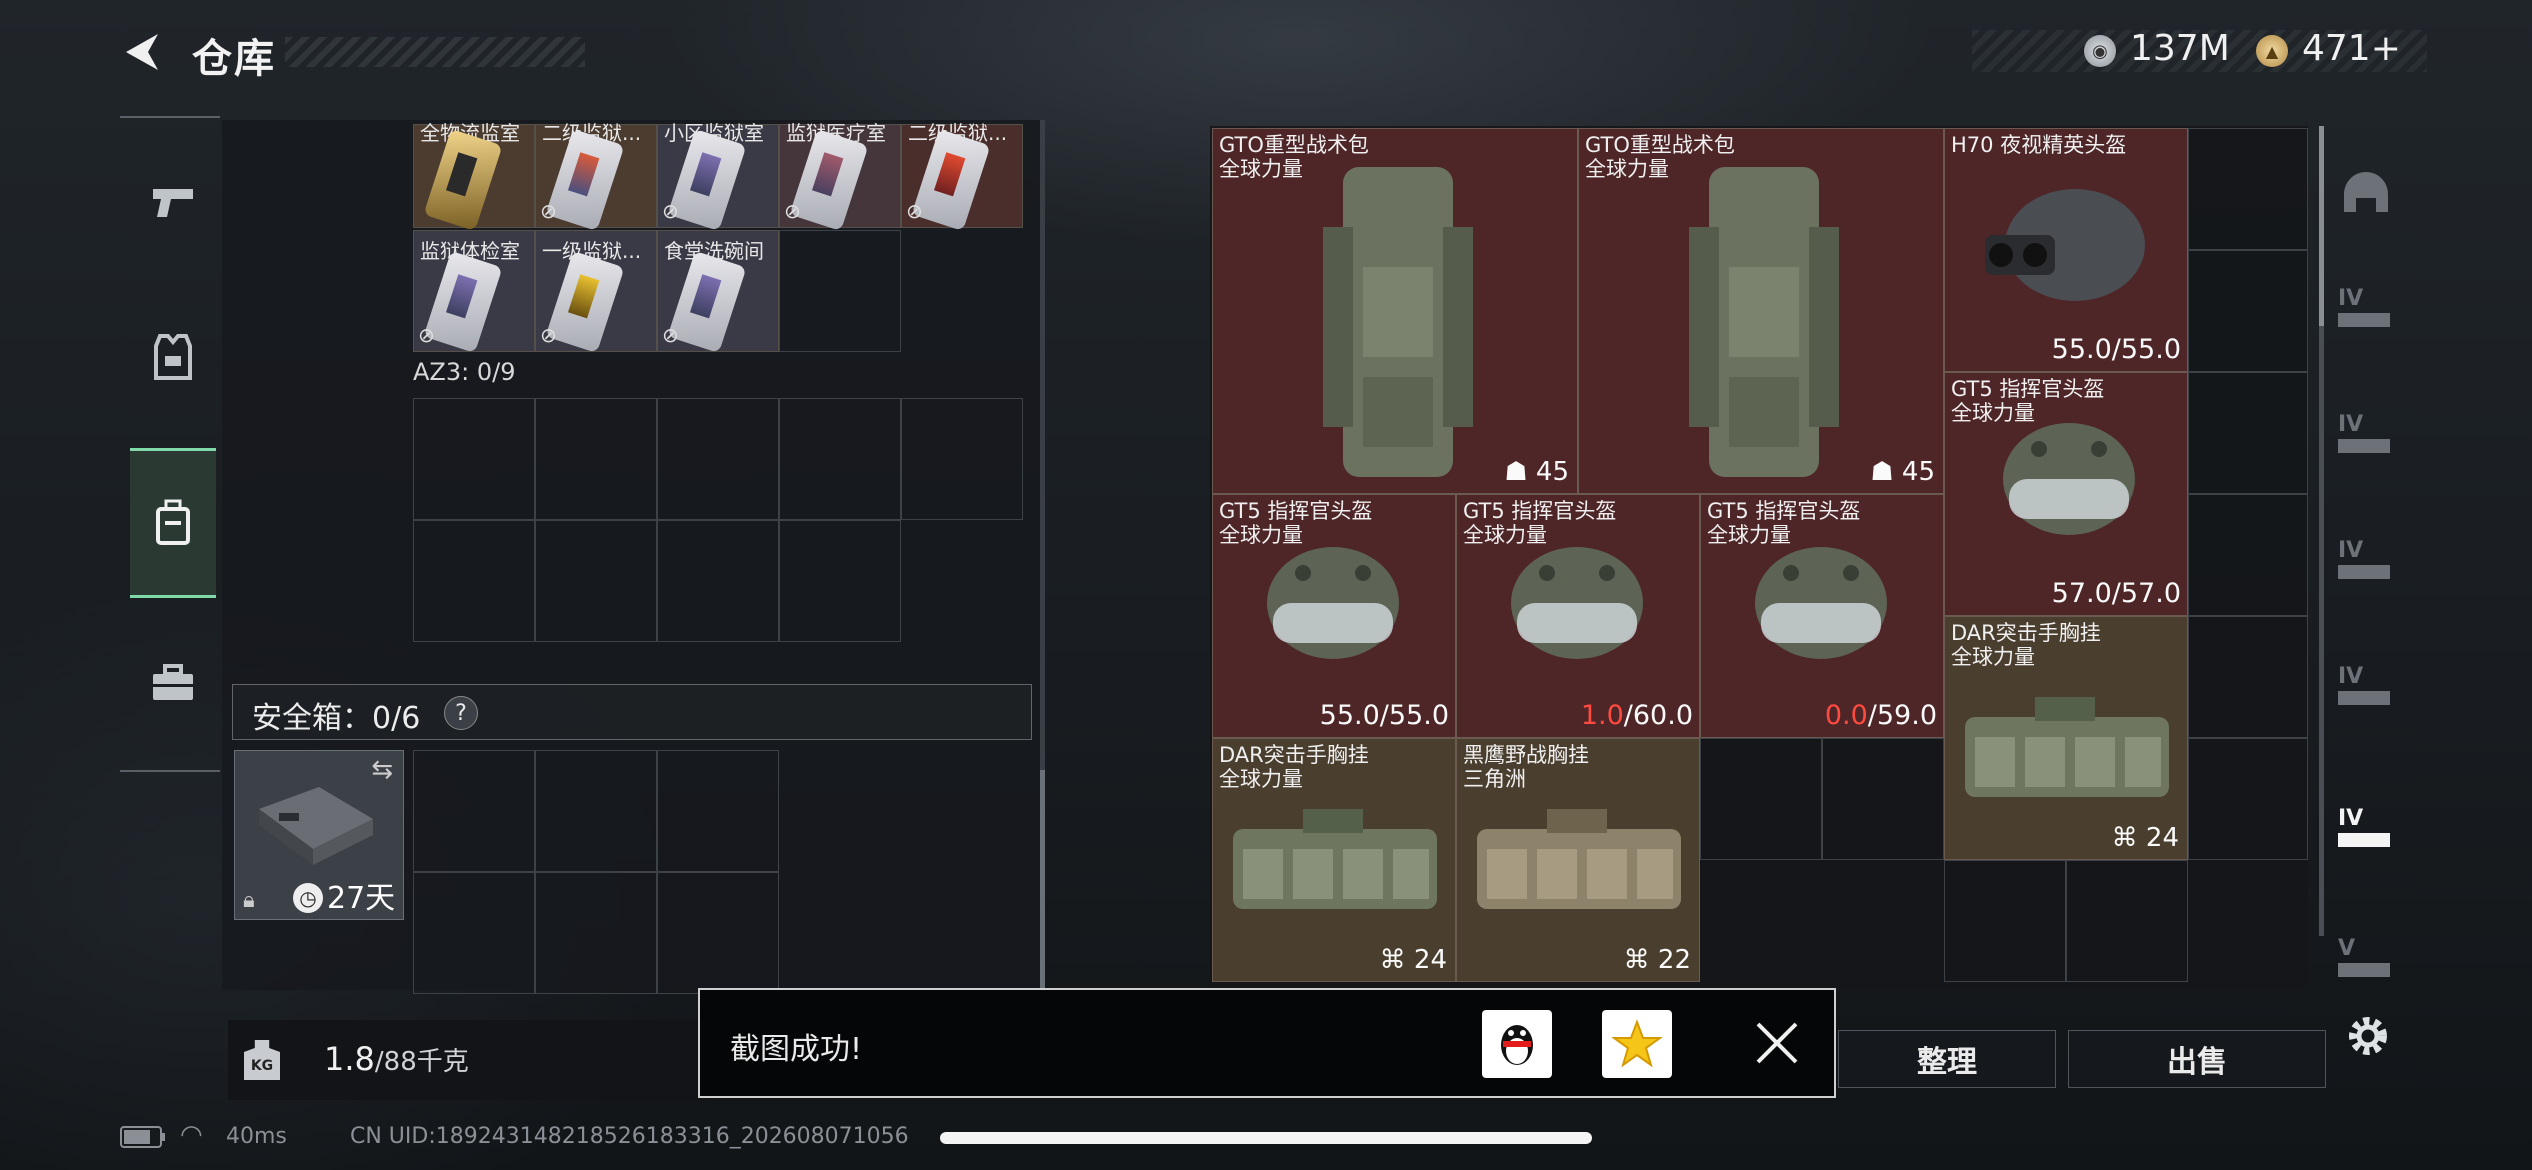 The width and height of the screenshot is (2532, 1170). Describe the element at coordinates (256, 1136) in the screenshot. I see `ping-readout: 40ms` at that location.